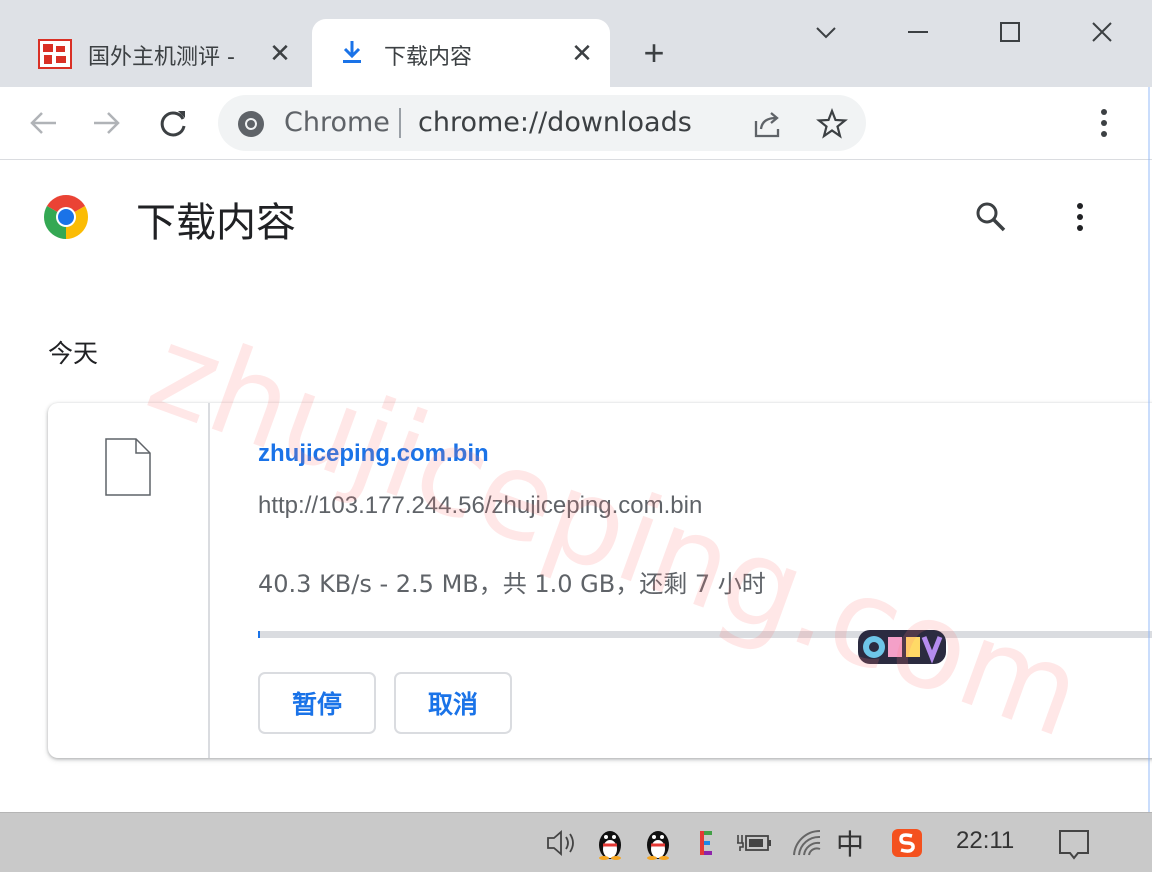 The image size is (1152, 872). What do you see at coordinates (1149, 449) in the screenshot?
I see `window-edge` at bounding box center [1149, 449].